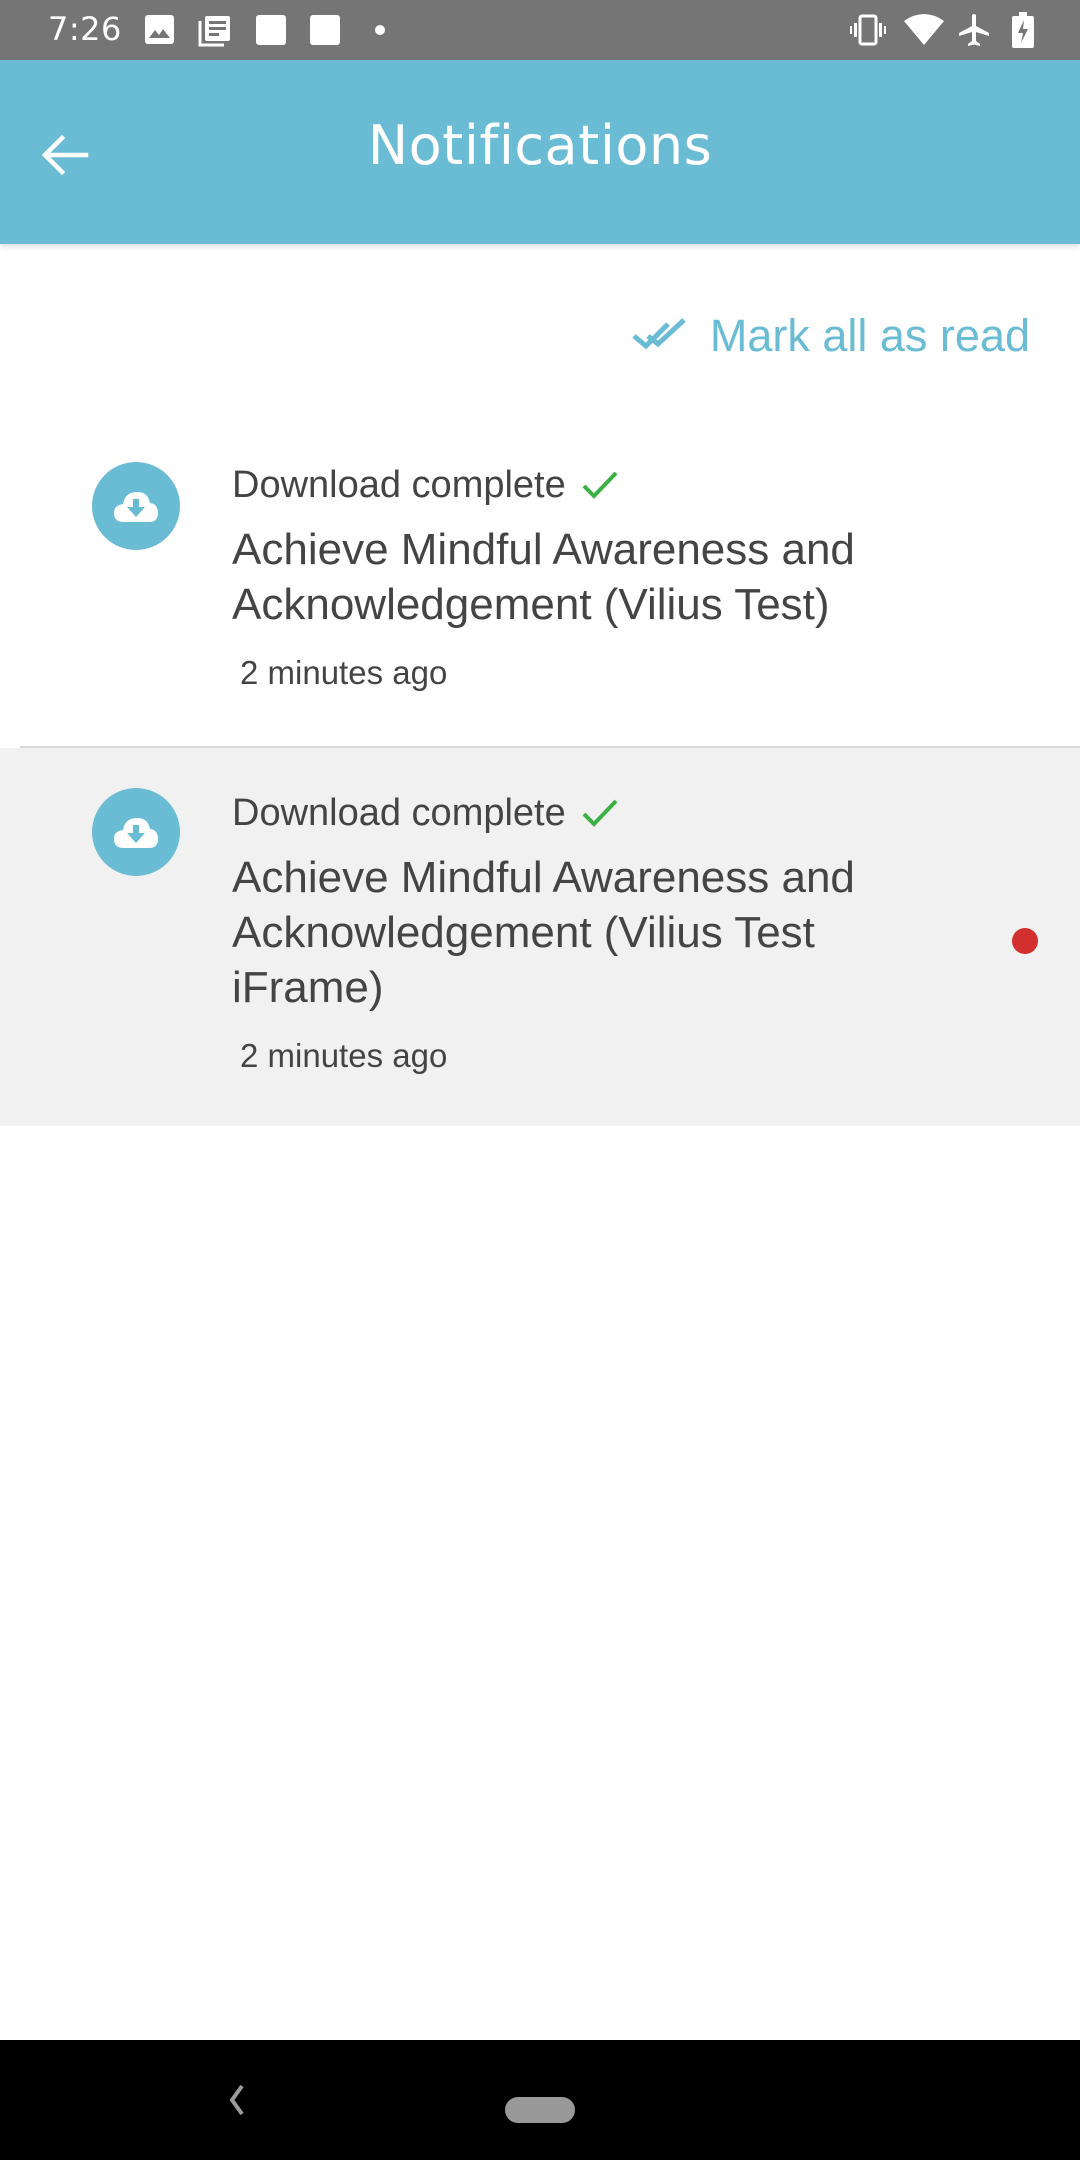  I want to click on nav-back-button, so click(238, 2100).